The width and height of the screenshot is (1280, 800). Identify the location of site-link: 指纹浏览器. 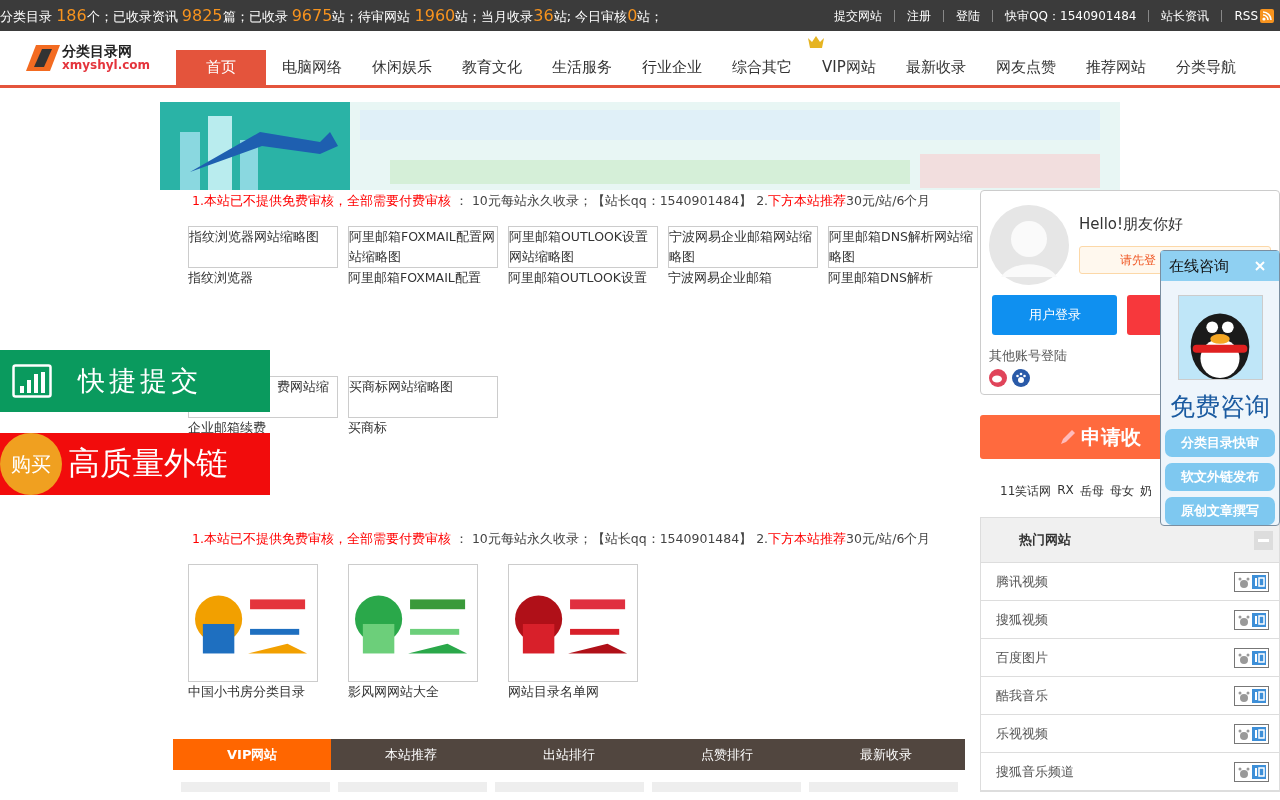
(220, 278).